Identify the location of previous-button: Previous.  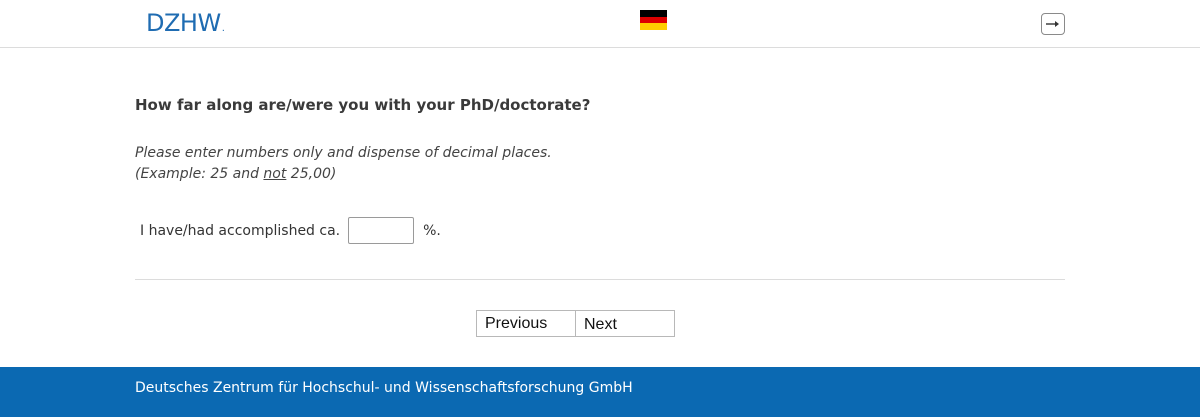
(526, 323).